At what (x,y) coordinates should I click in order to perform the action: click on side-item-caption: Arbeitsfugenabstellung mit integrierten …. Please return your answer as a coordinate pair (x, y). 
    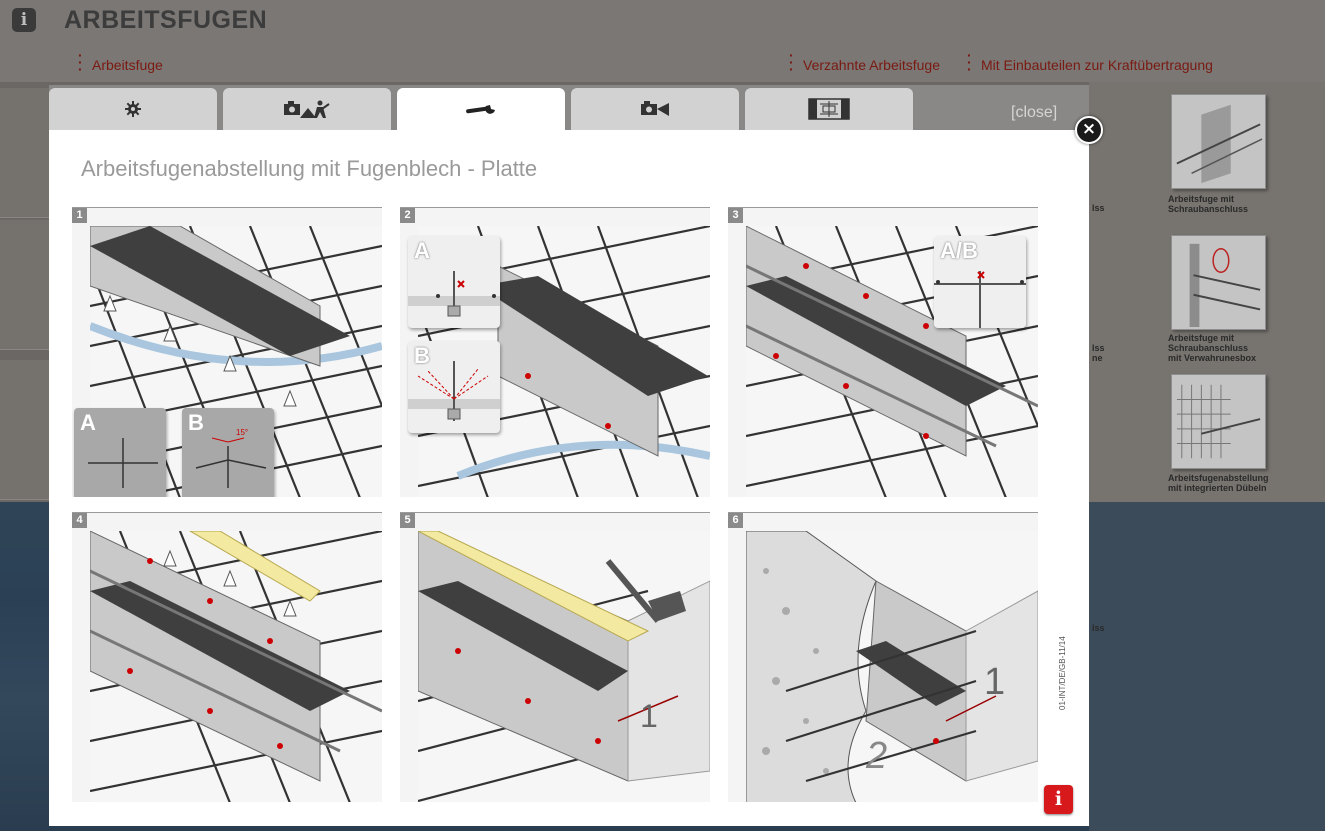
    Looking at the image, I should click on (1218, 483).